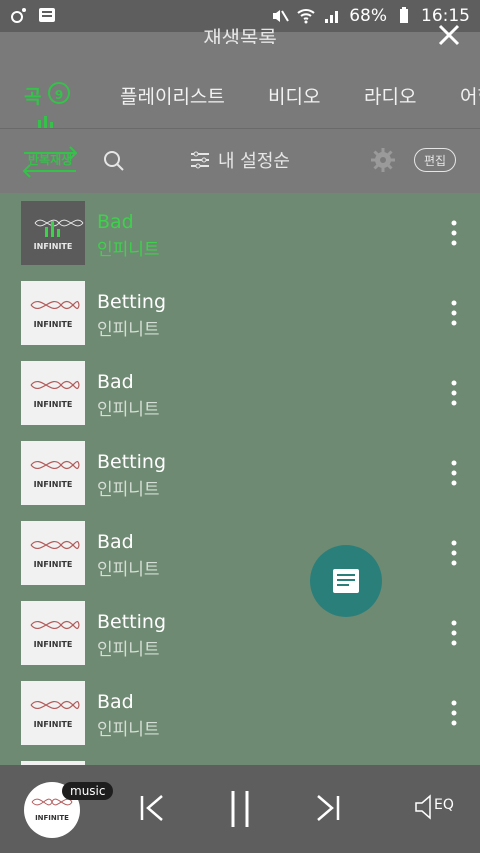 The image size is (480, 853). I want to click on equalizer-icon, so click(45, 122).